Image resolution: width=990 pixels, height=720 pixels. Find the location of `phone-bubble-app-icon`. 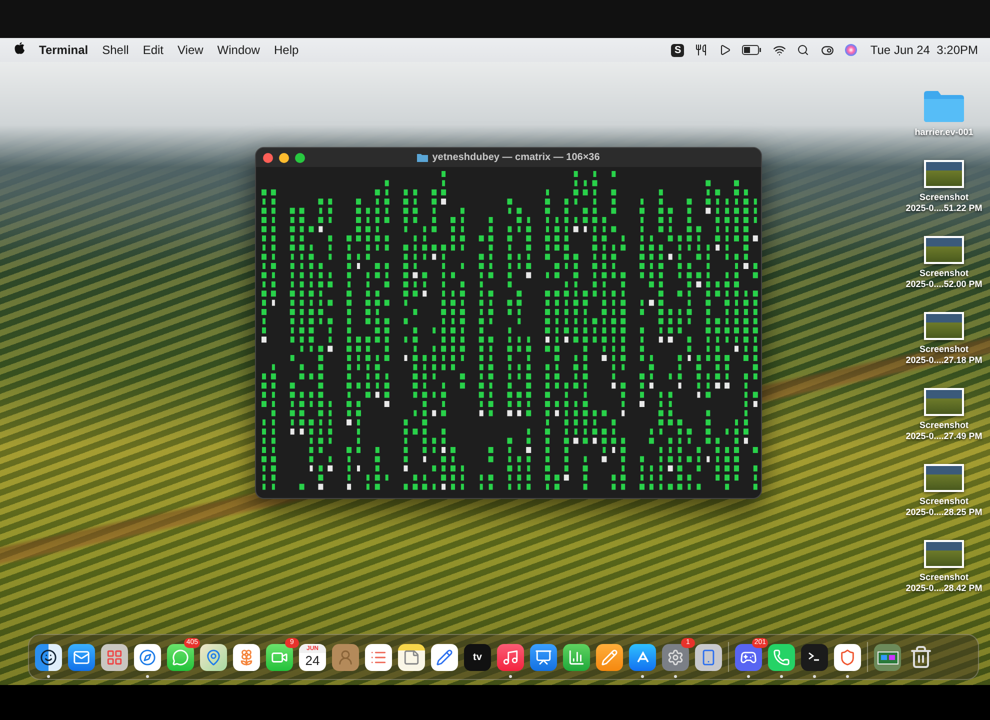

phone-bubble-app-icon is located at coordinates (781, 657).